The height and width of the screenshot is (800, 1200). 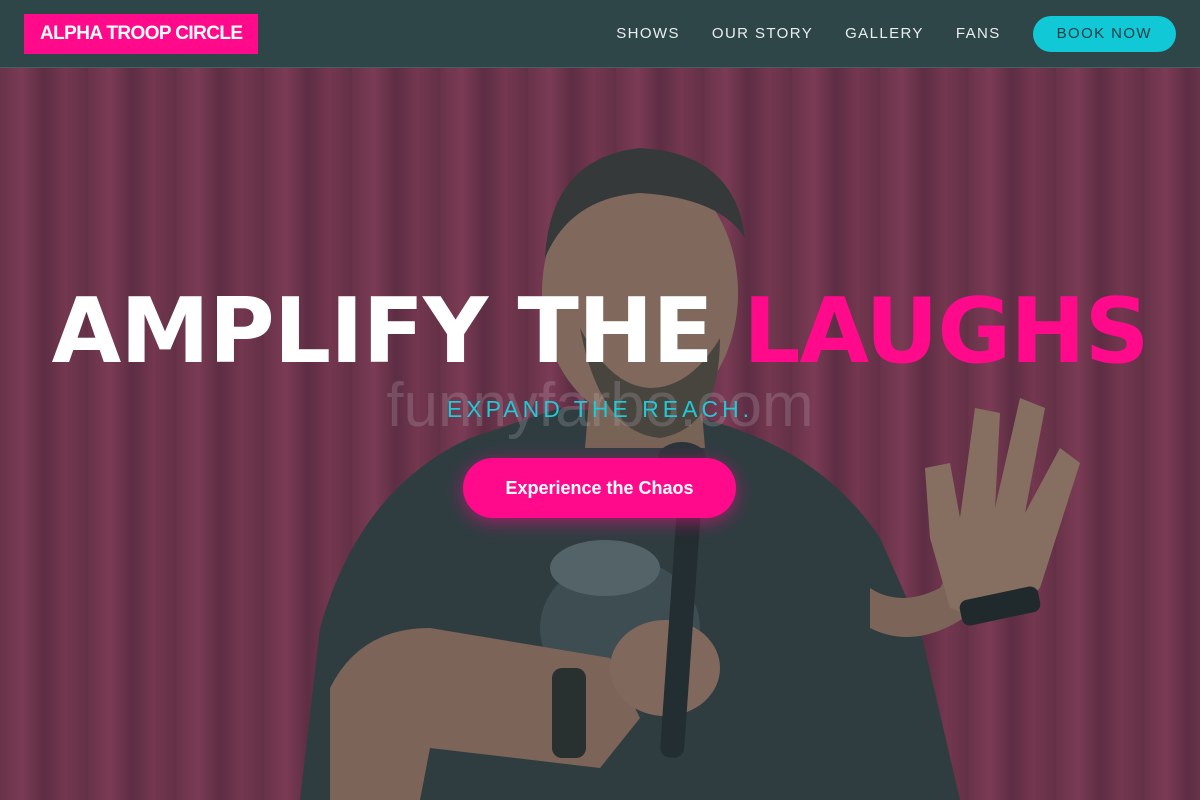 I want to click on nav-link-gallery: GALLERY, so click(x=884, y=33).